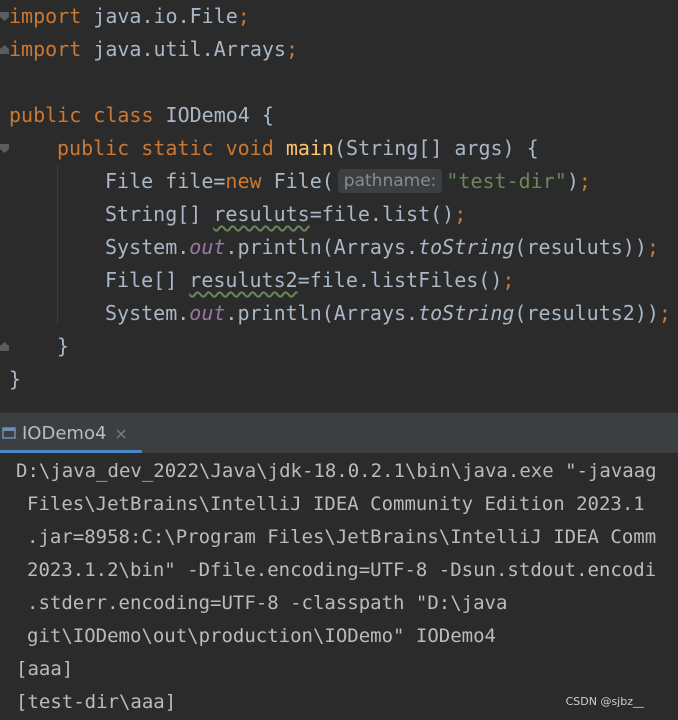 The width and height of the screenshot is (678, 720). I want to click on code-line-2: import java.util.Arrays;, so click(153, 49).